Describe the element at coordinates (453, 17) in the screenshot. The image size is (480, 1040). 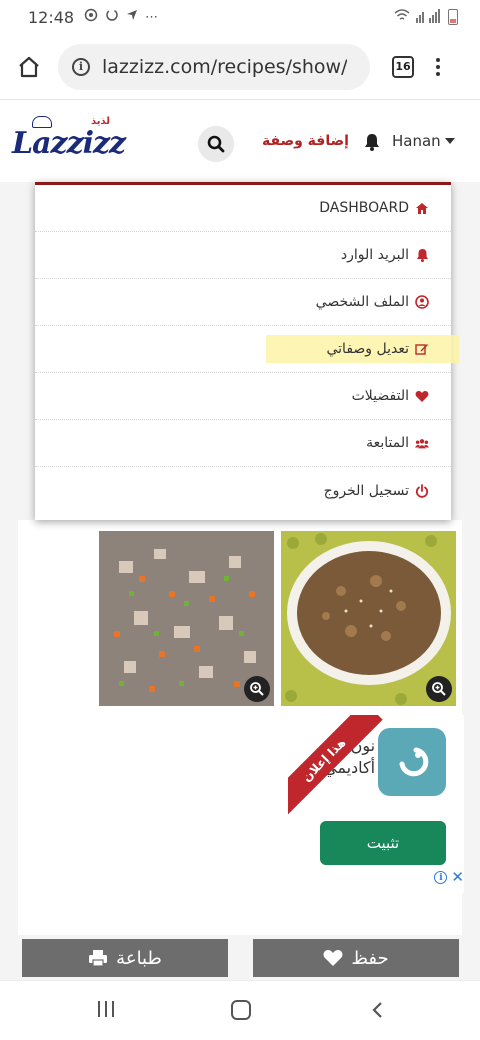
I see `battery-icon` at that location.